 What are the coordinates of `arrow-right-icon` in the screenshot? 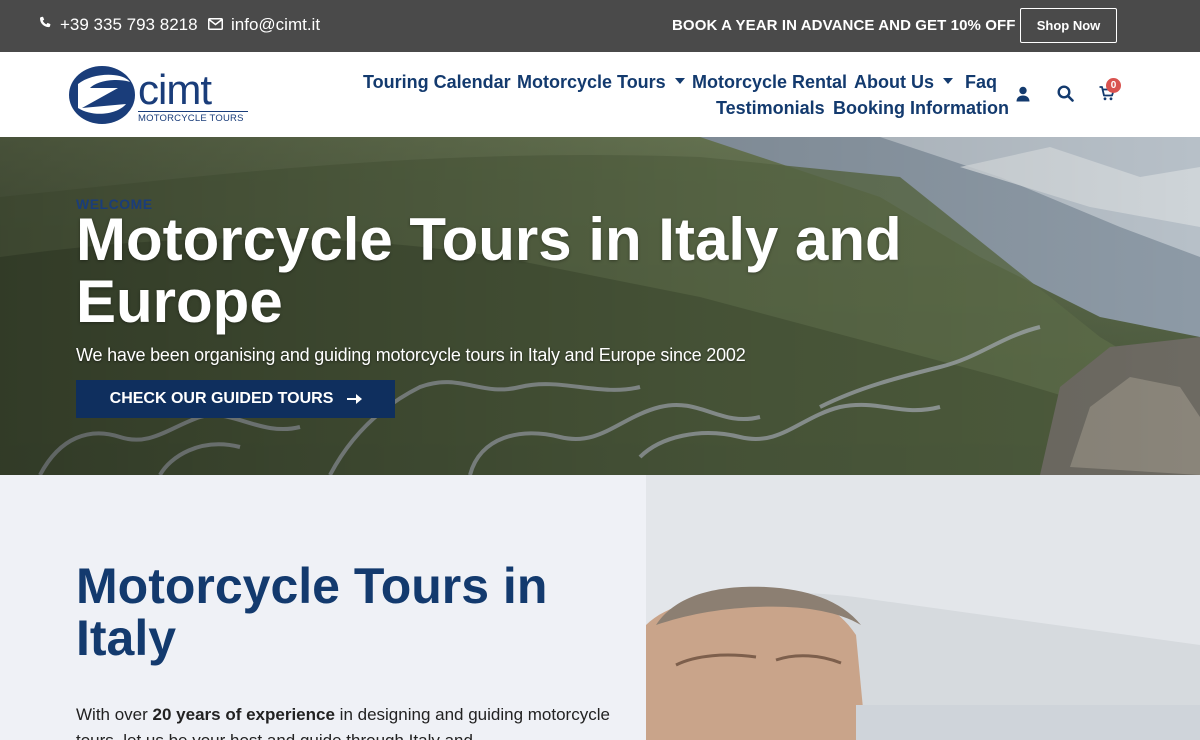 It's located at (355, 399).